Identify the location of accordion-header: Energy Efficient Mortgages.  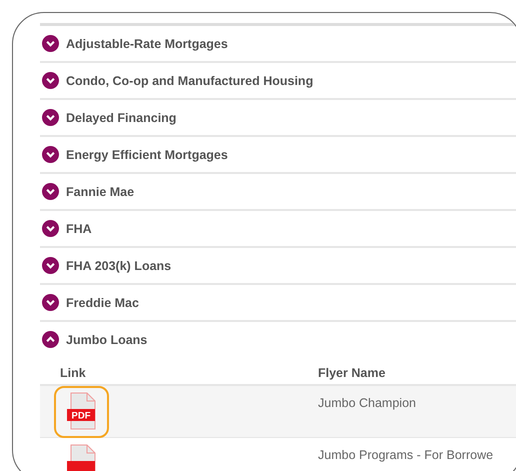
(278, 154).